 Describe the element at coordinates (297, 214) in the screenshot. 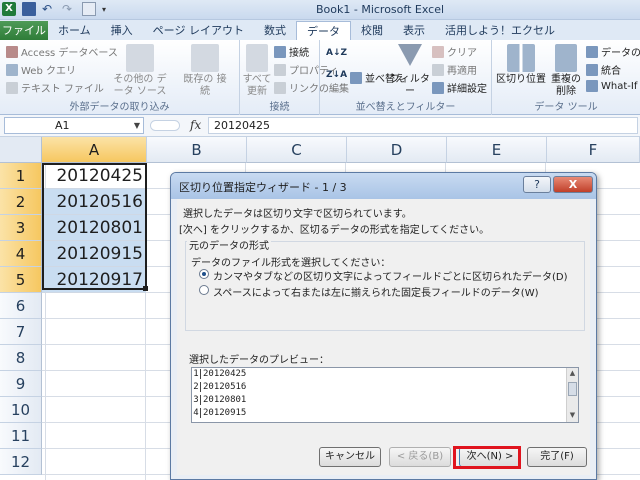

I see `status-message: 選択したデータは区切り文字で区切られています。` at that location.